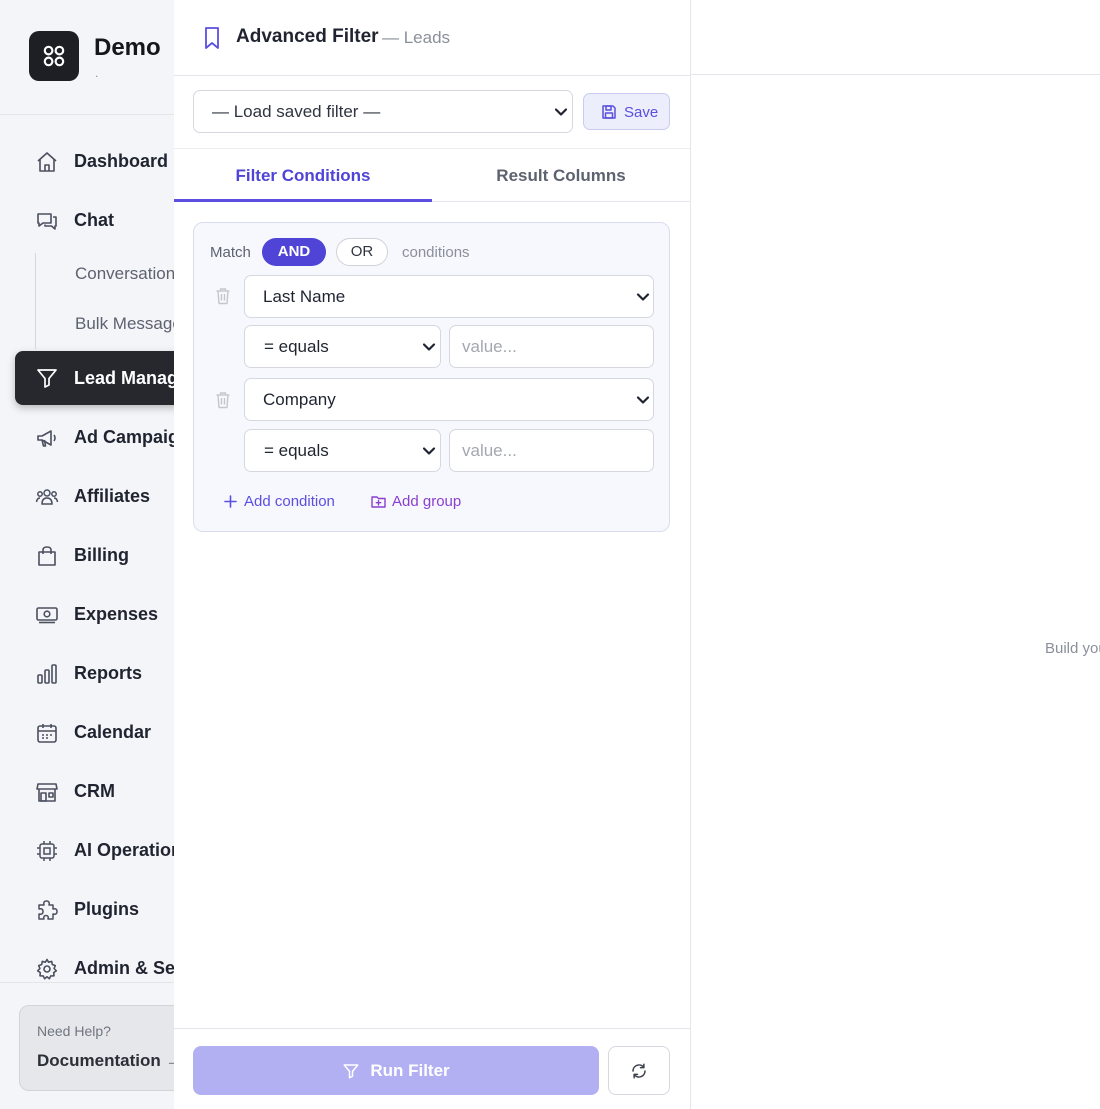 This screenshot has height=1109, width=1100. I want to click on sidebar-item-label: CRM, so click(94, 790).